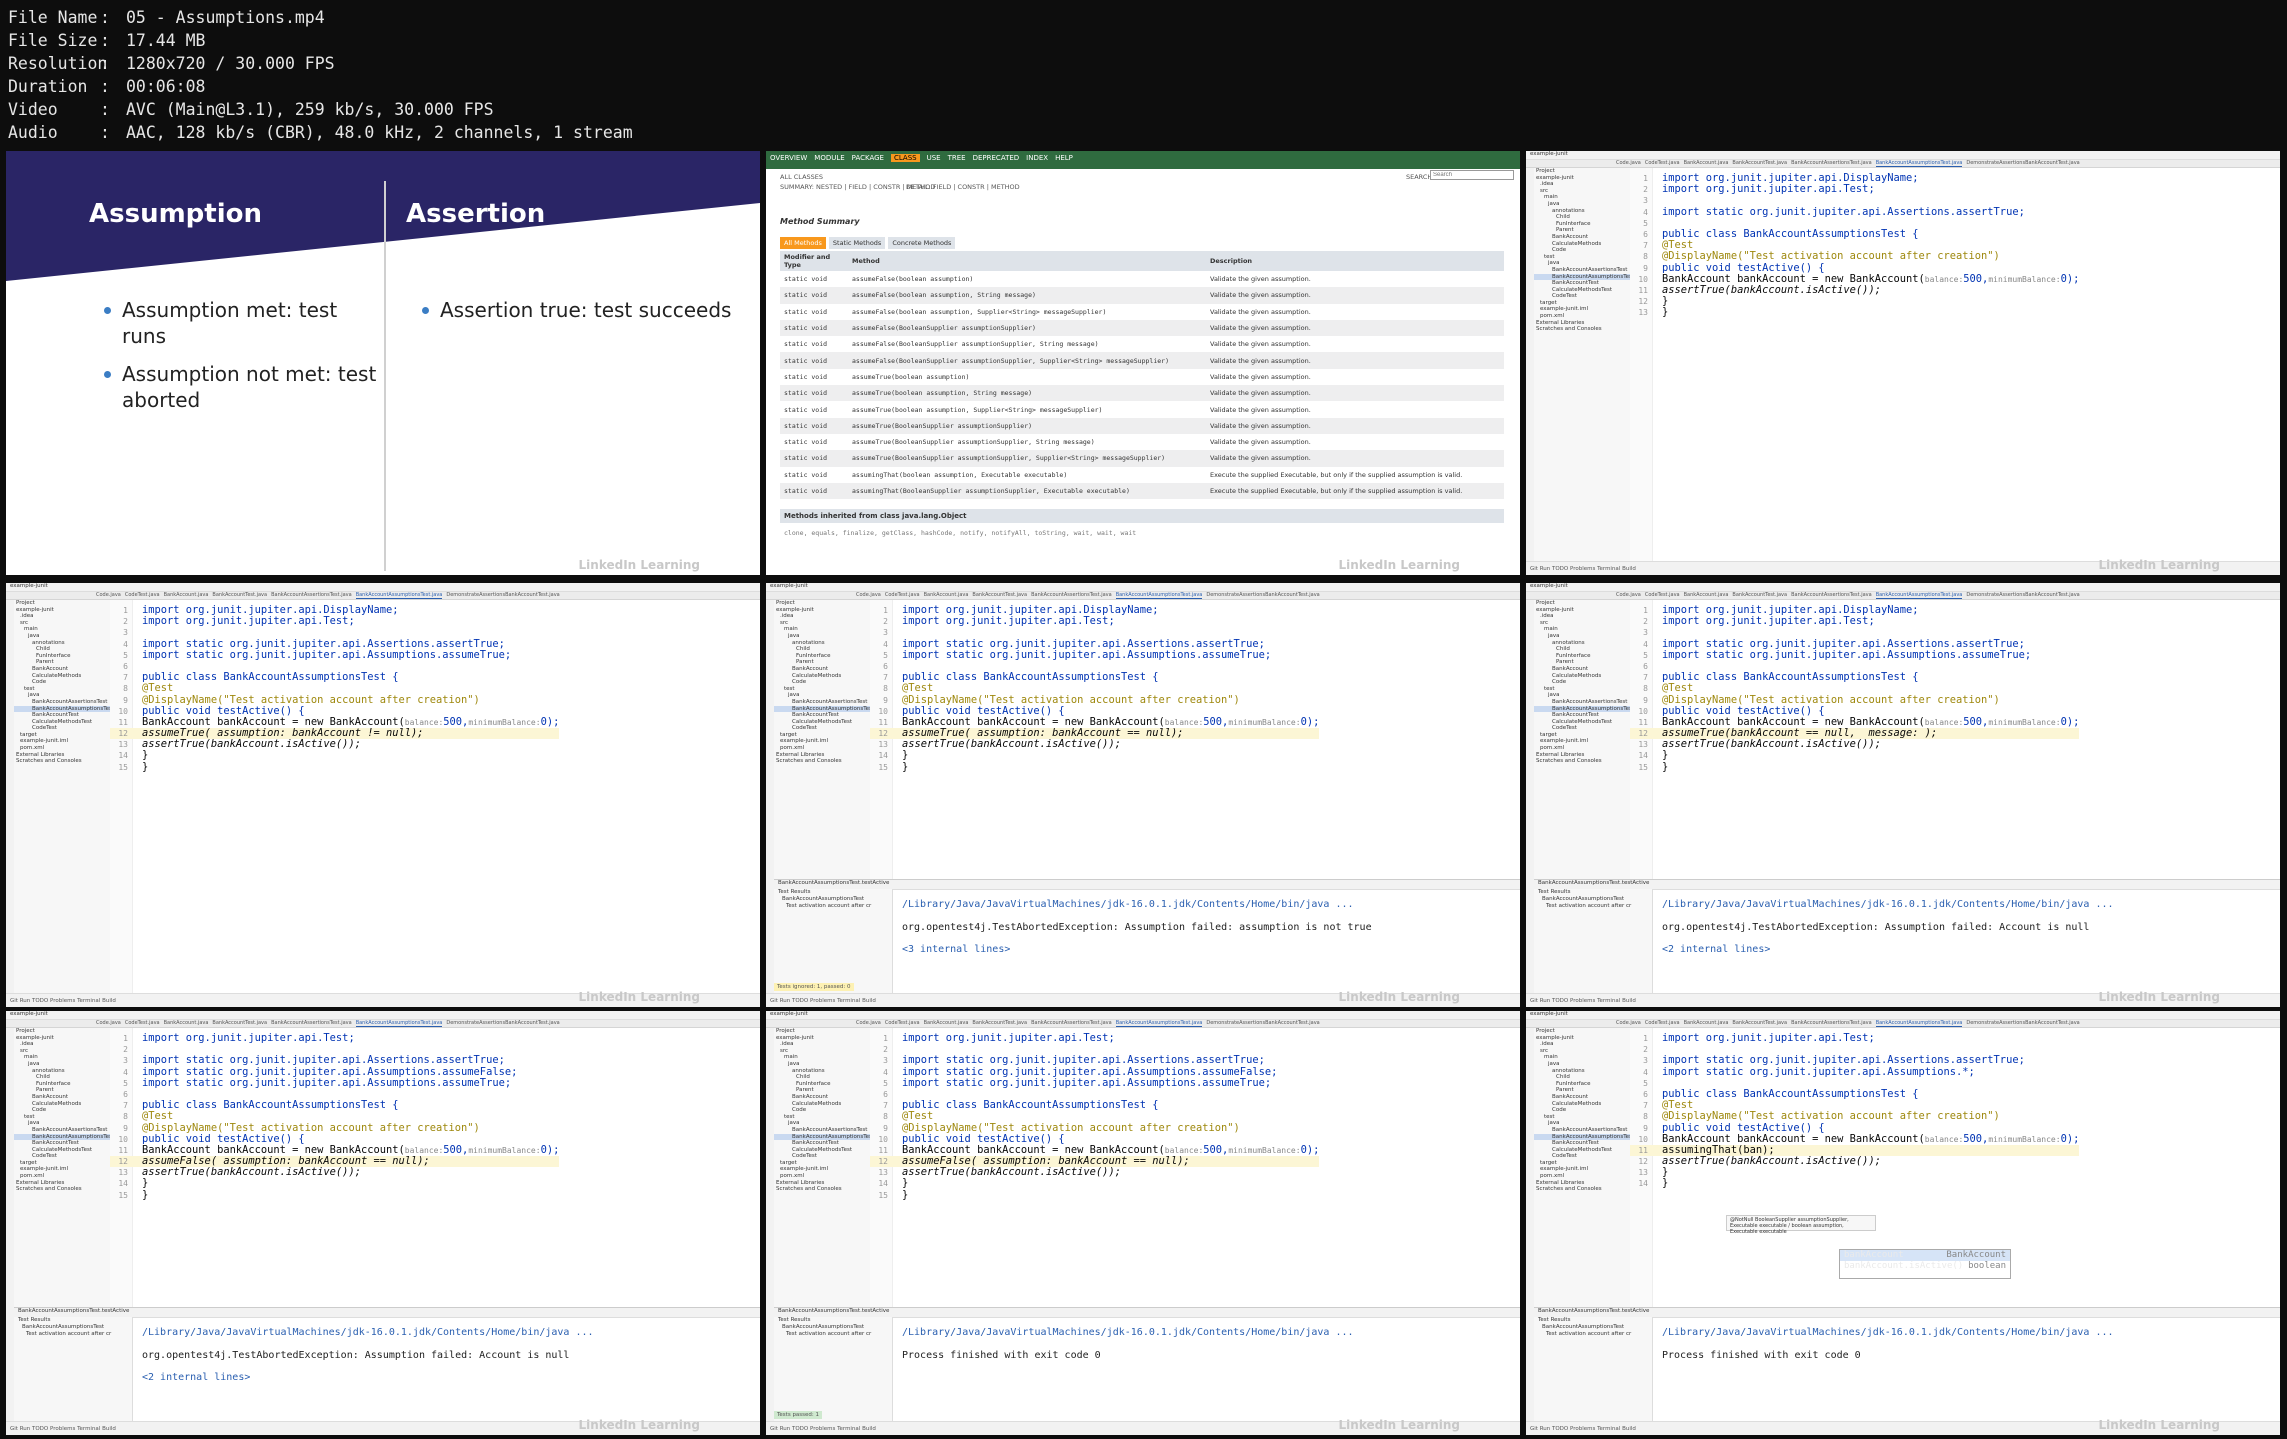 The width and height of the screenshot is (2287, 1439). I want to click on console-internal-lines: <2 internal lines>, so click(368, 1378).